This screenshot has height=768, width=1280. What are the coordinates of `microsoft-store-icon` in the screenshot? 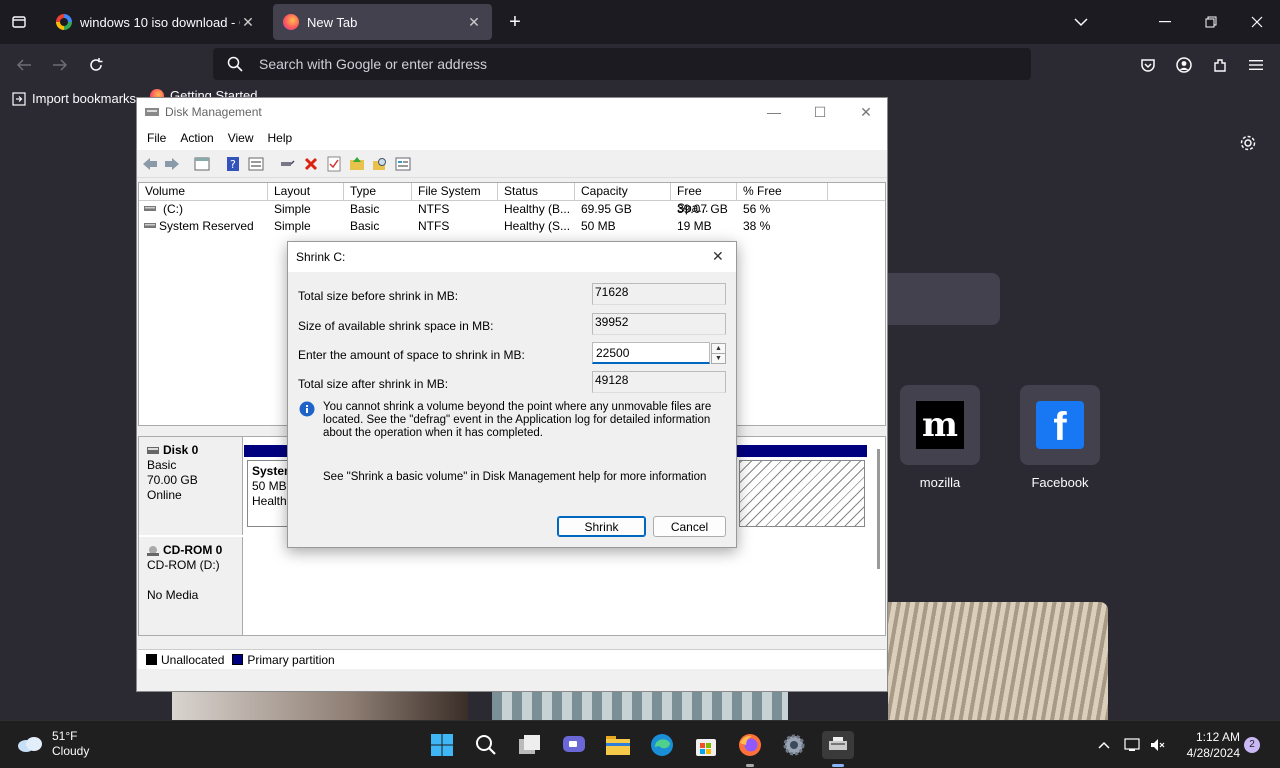 It's located at (706, 745).